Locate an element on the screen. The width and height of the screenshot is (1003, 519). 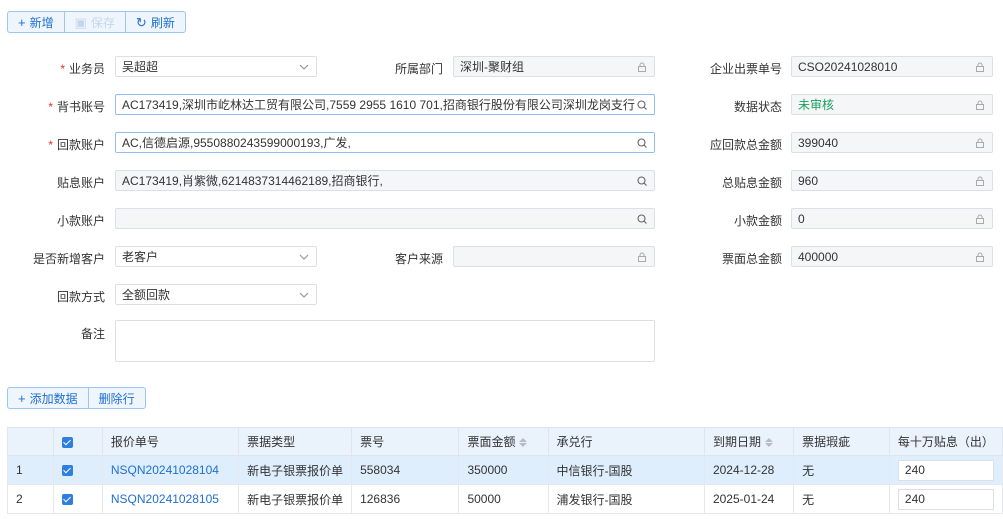
salesperson-select: 吴超超 is located at coordinates (216, 66).